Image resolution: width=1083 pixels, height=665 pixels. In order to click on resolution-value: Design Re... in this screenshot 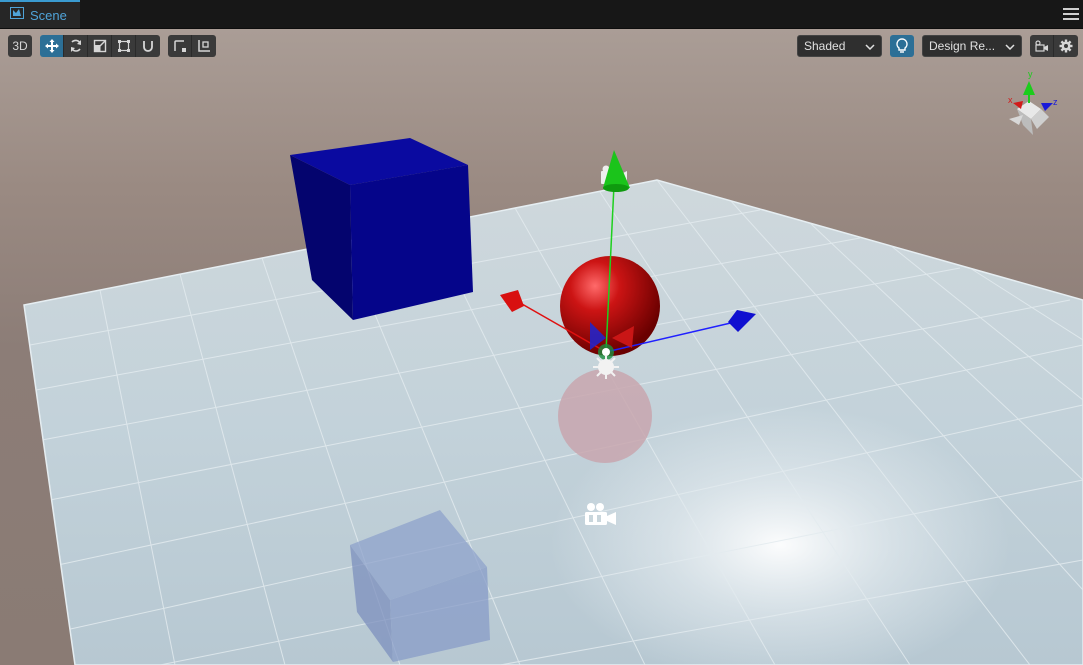, I will do `click(962, 46)`.